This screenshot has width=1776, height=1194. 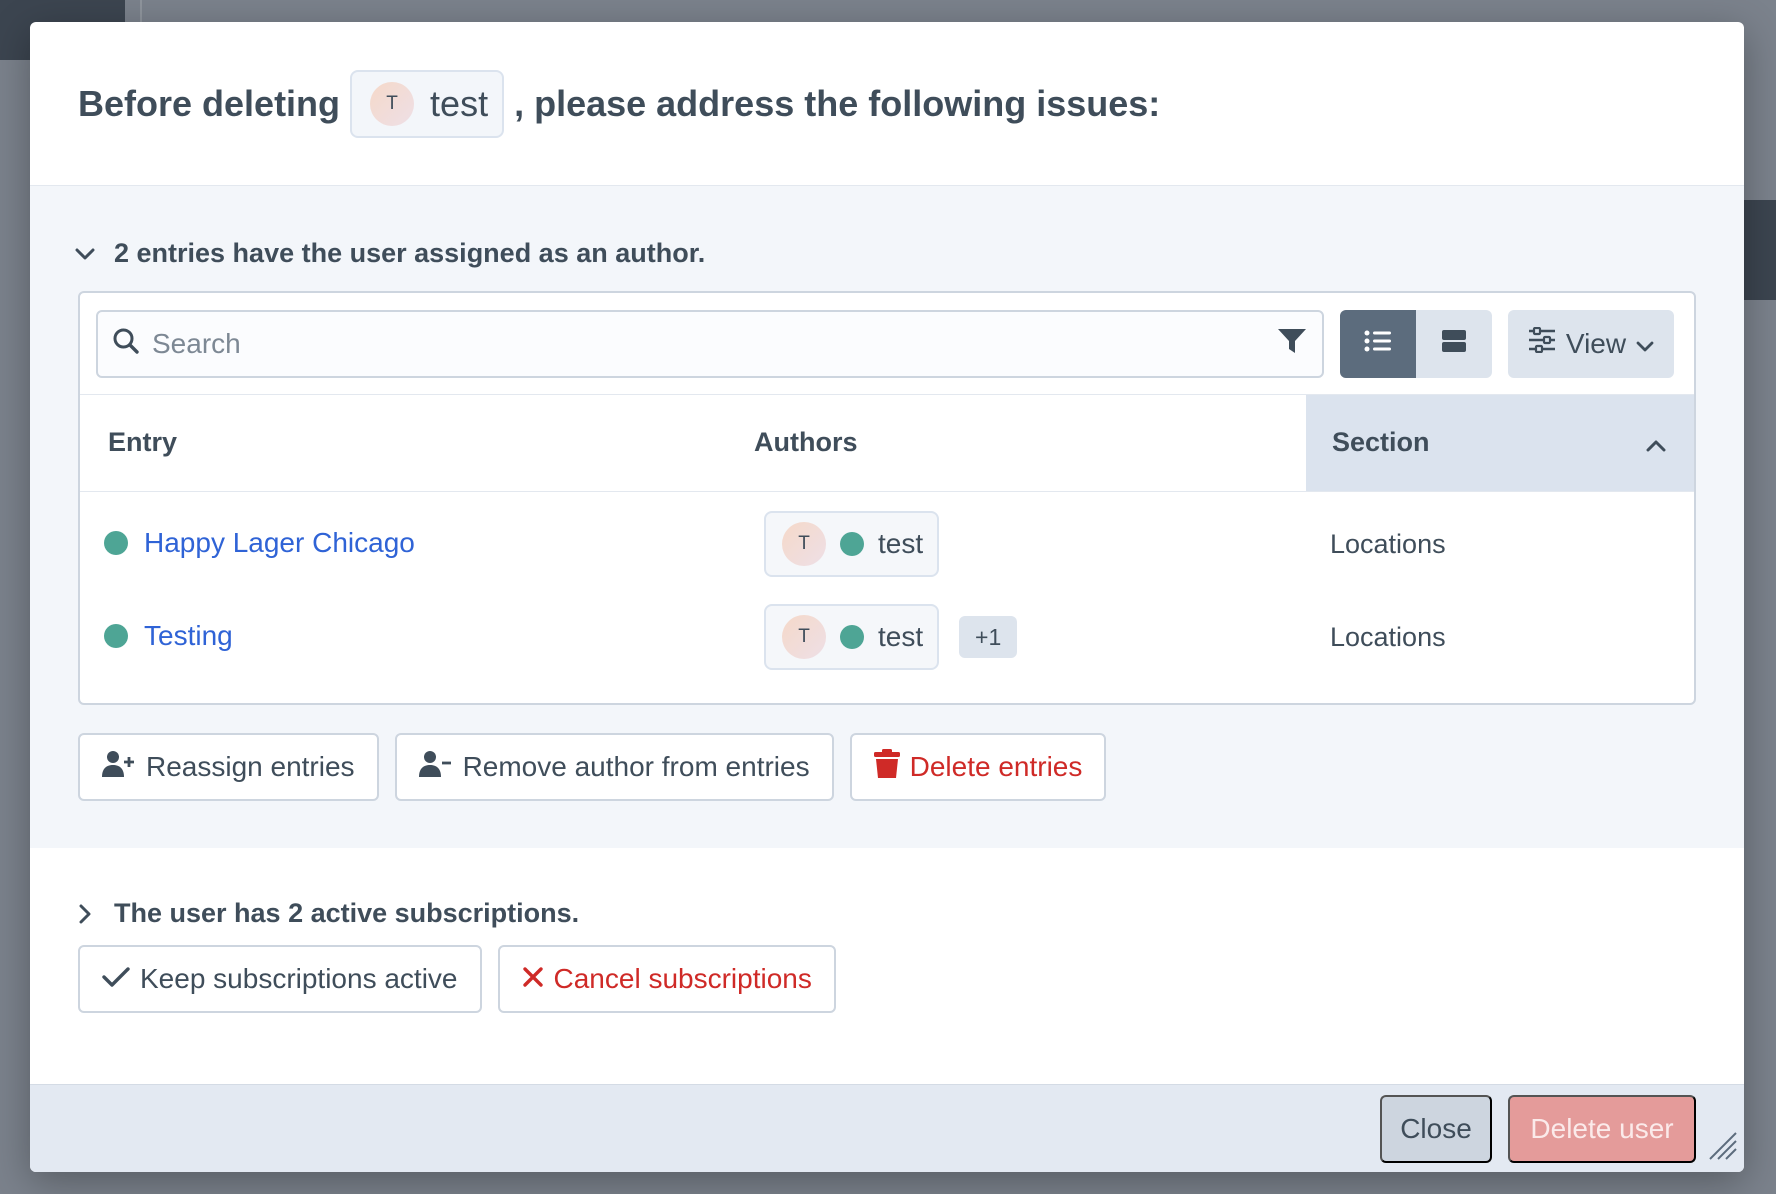 What do you see at coordinates (1542, 343) in the screenshot?
I see `sliders-icon` at bounding box center [1542, 343].